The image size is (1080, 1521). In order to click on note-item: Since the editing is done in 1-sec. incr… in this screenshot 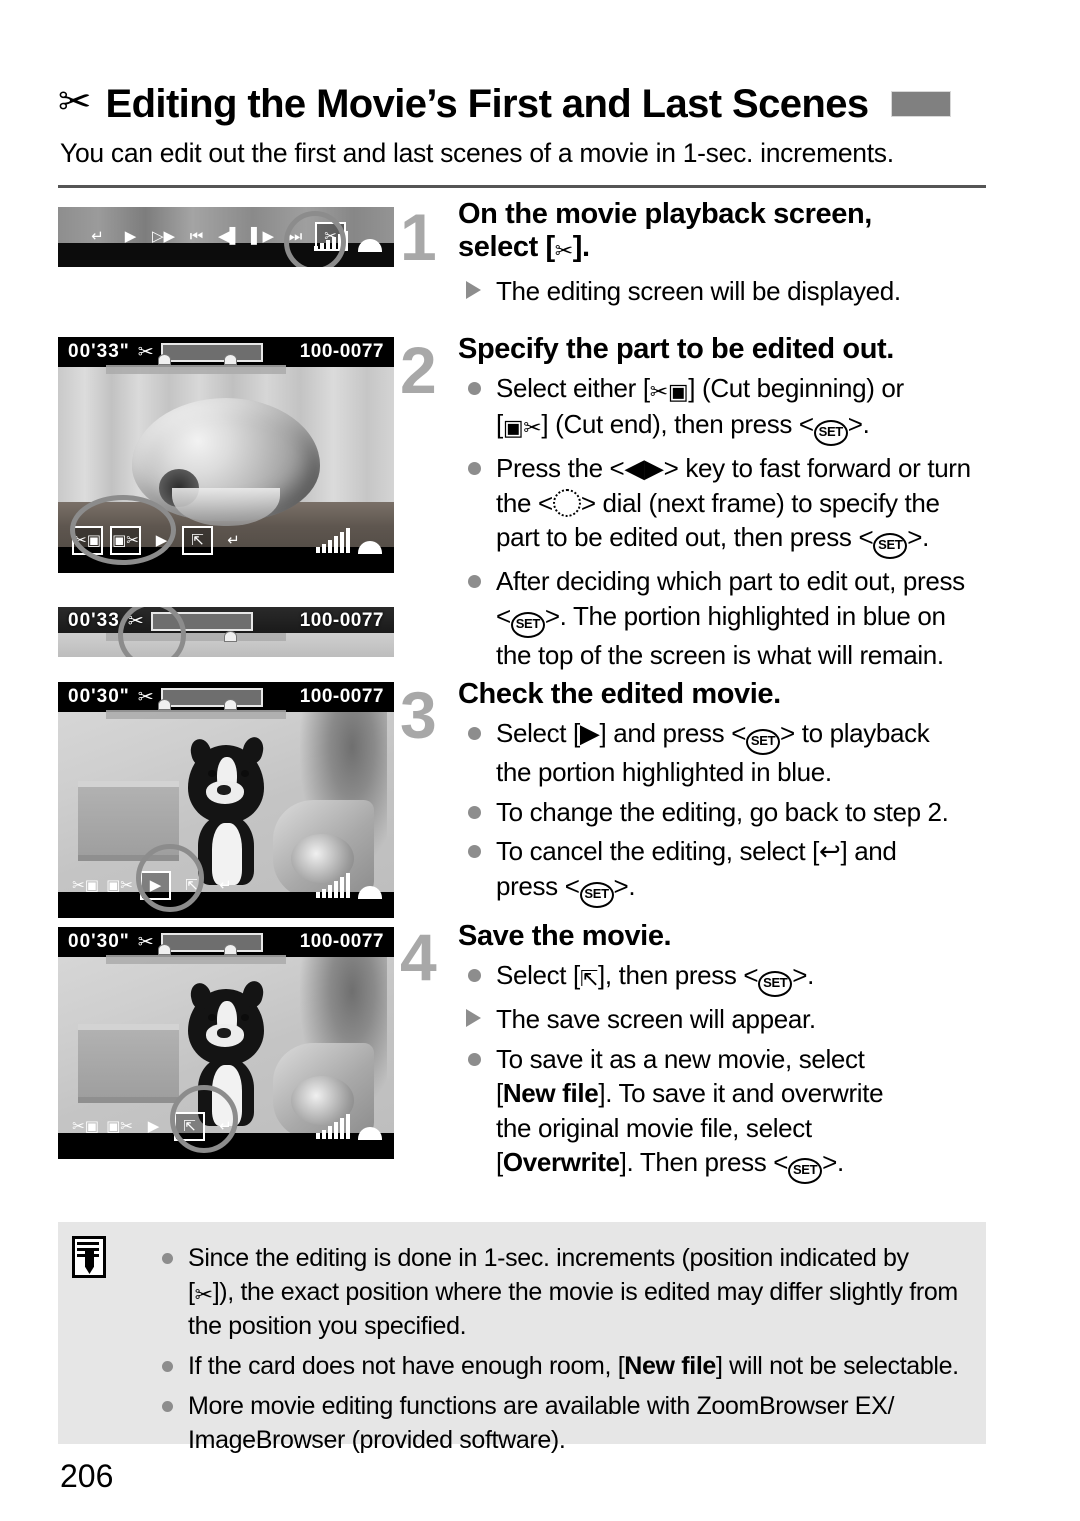, I will do `click(561, 1293)`.